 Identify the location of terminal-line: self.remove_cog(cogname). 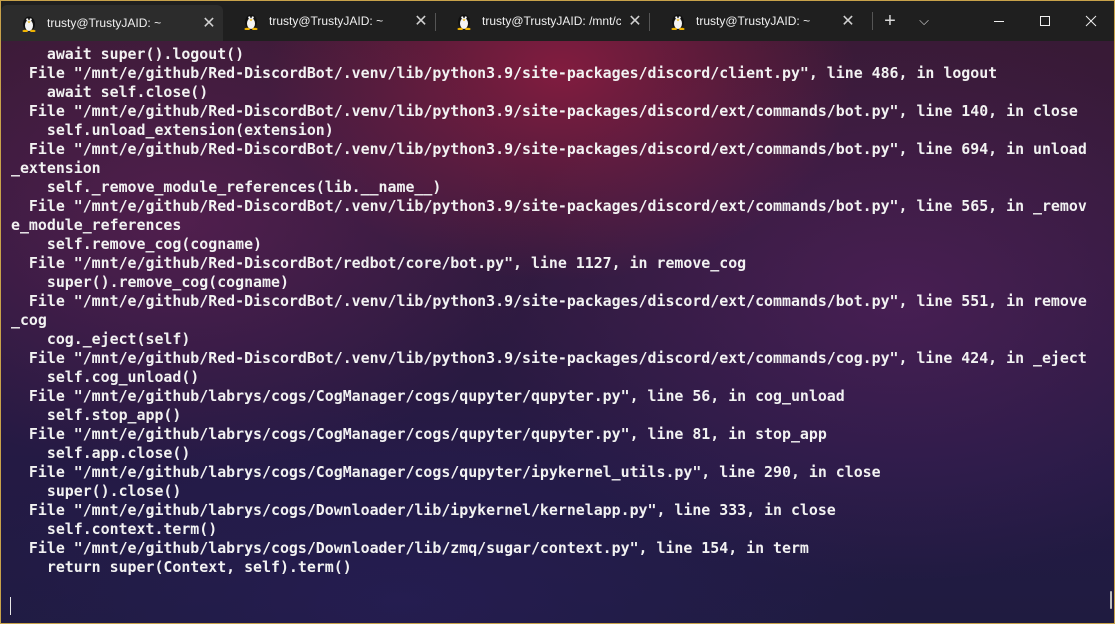
(137, 244).